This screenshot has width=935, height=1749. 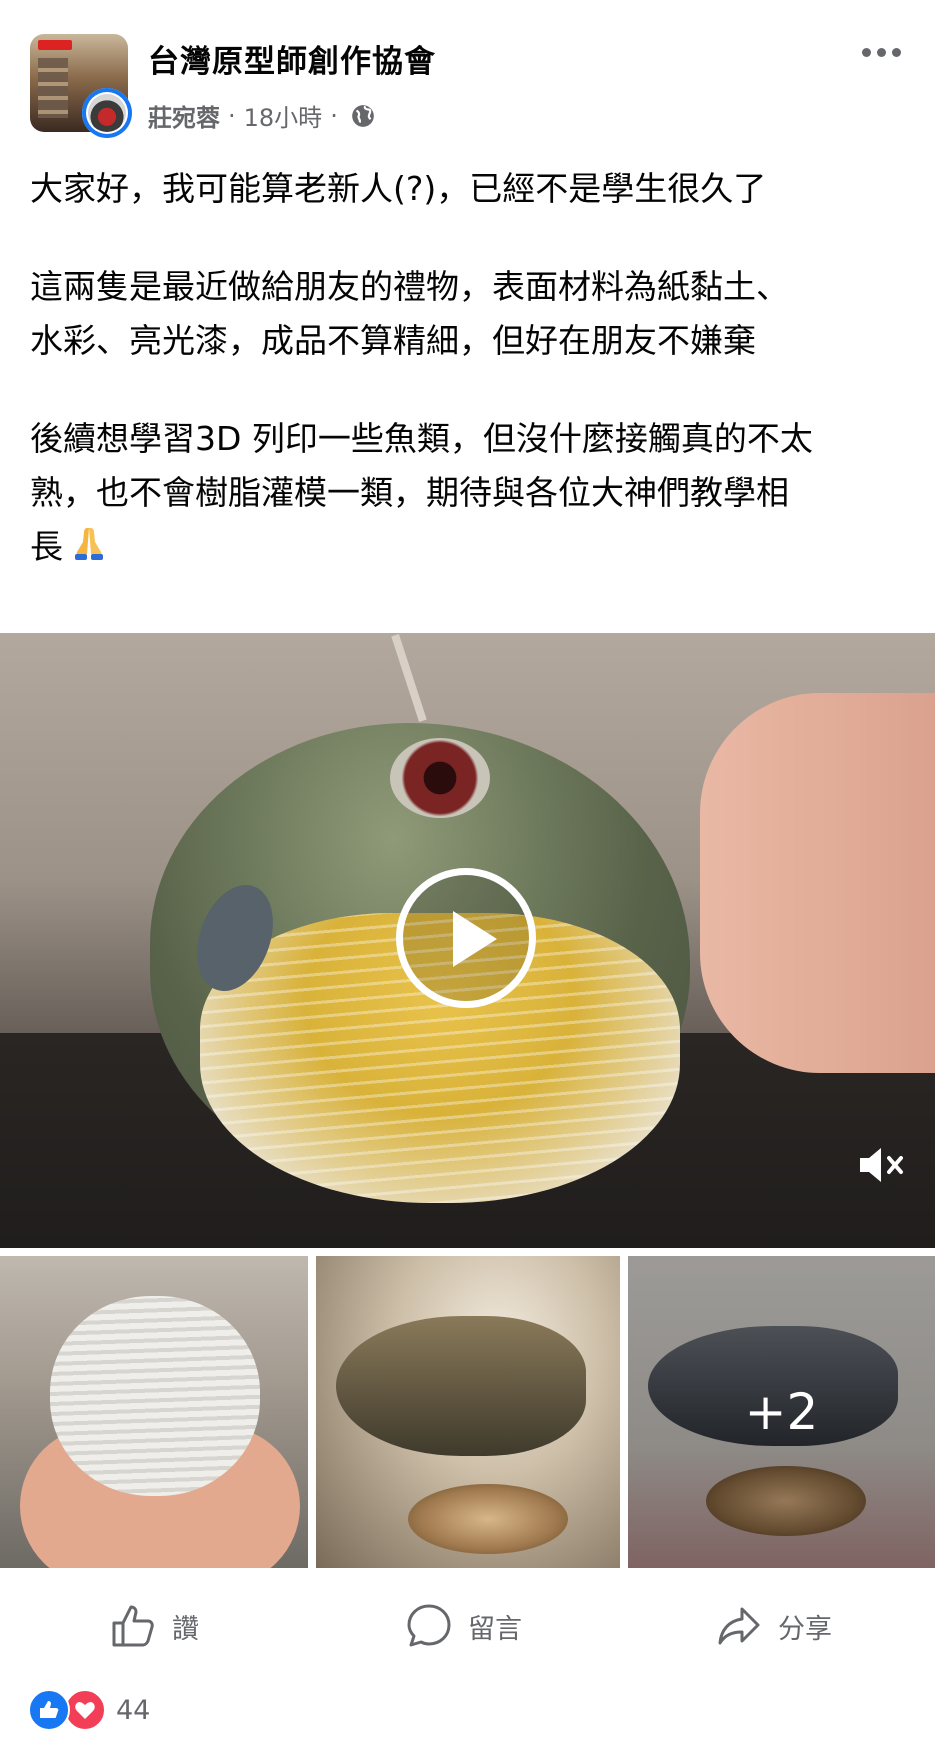 What do you see at coordinates (467, 70) in the screenshot?
I see `post-header: 台灣原型師創作協會 莊宛蓉 · 18小時 ·` at bounding box center [467, 70].